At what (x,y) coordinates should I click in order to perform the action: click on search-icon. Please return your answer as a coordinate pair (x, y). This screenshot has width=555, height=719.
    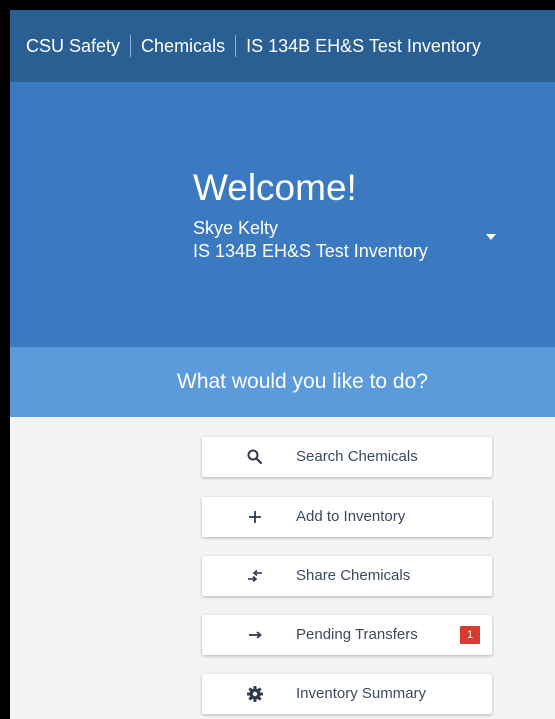
    Looking at the image, I should click on (255, 457).